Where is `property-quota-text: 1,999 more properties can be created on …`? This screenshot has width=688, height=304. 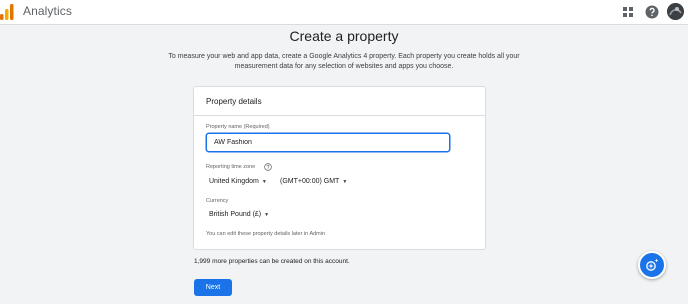 property-quota-text: 1,999 more properties can be created on … is located at coordinates (272, 261).